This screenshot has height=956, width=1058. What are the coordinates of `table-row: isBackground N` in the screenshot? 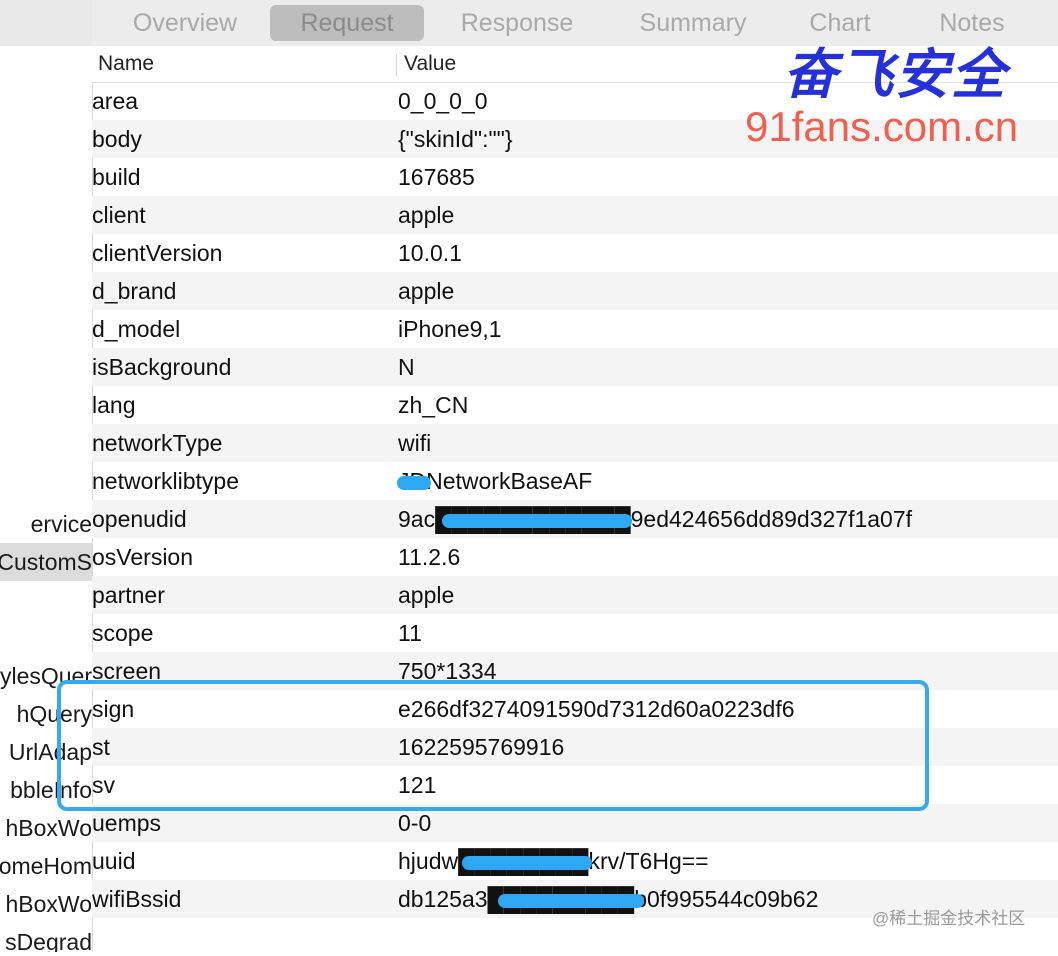 It's located at (575, 367).